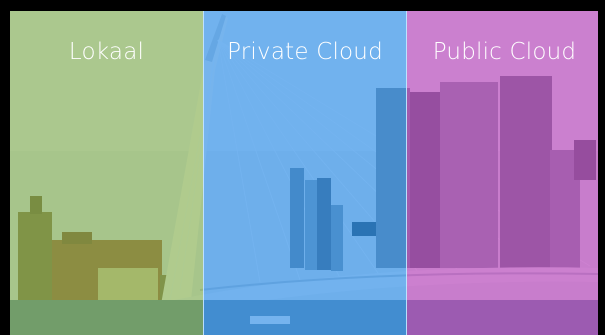  I want to click on panel-label-public-cloud: Public Cloud, so click(504, 52).